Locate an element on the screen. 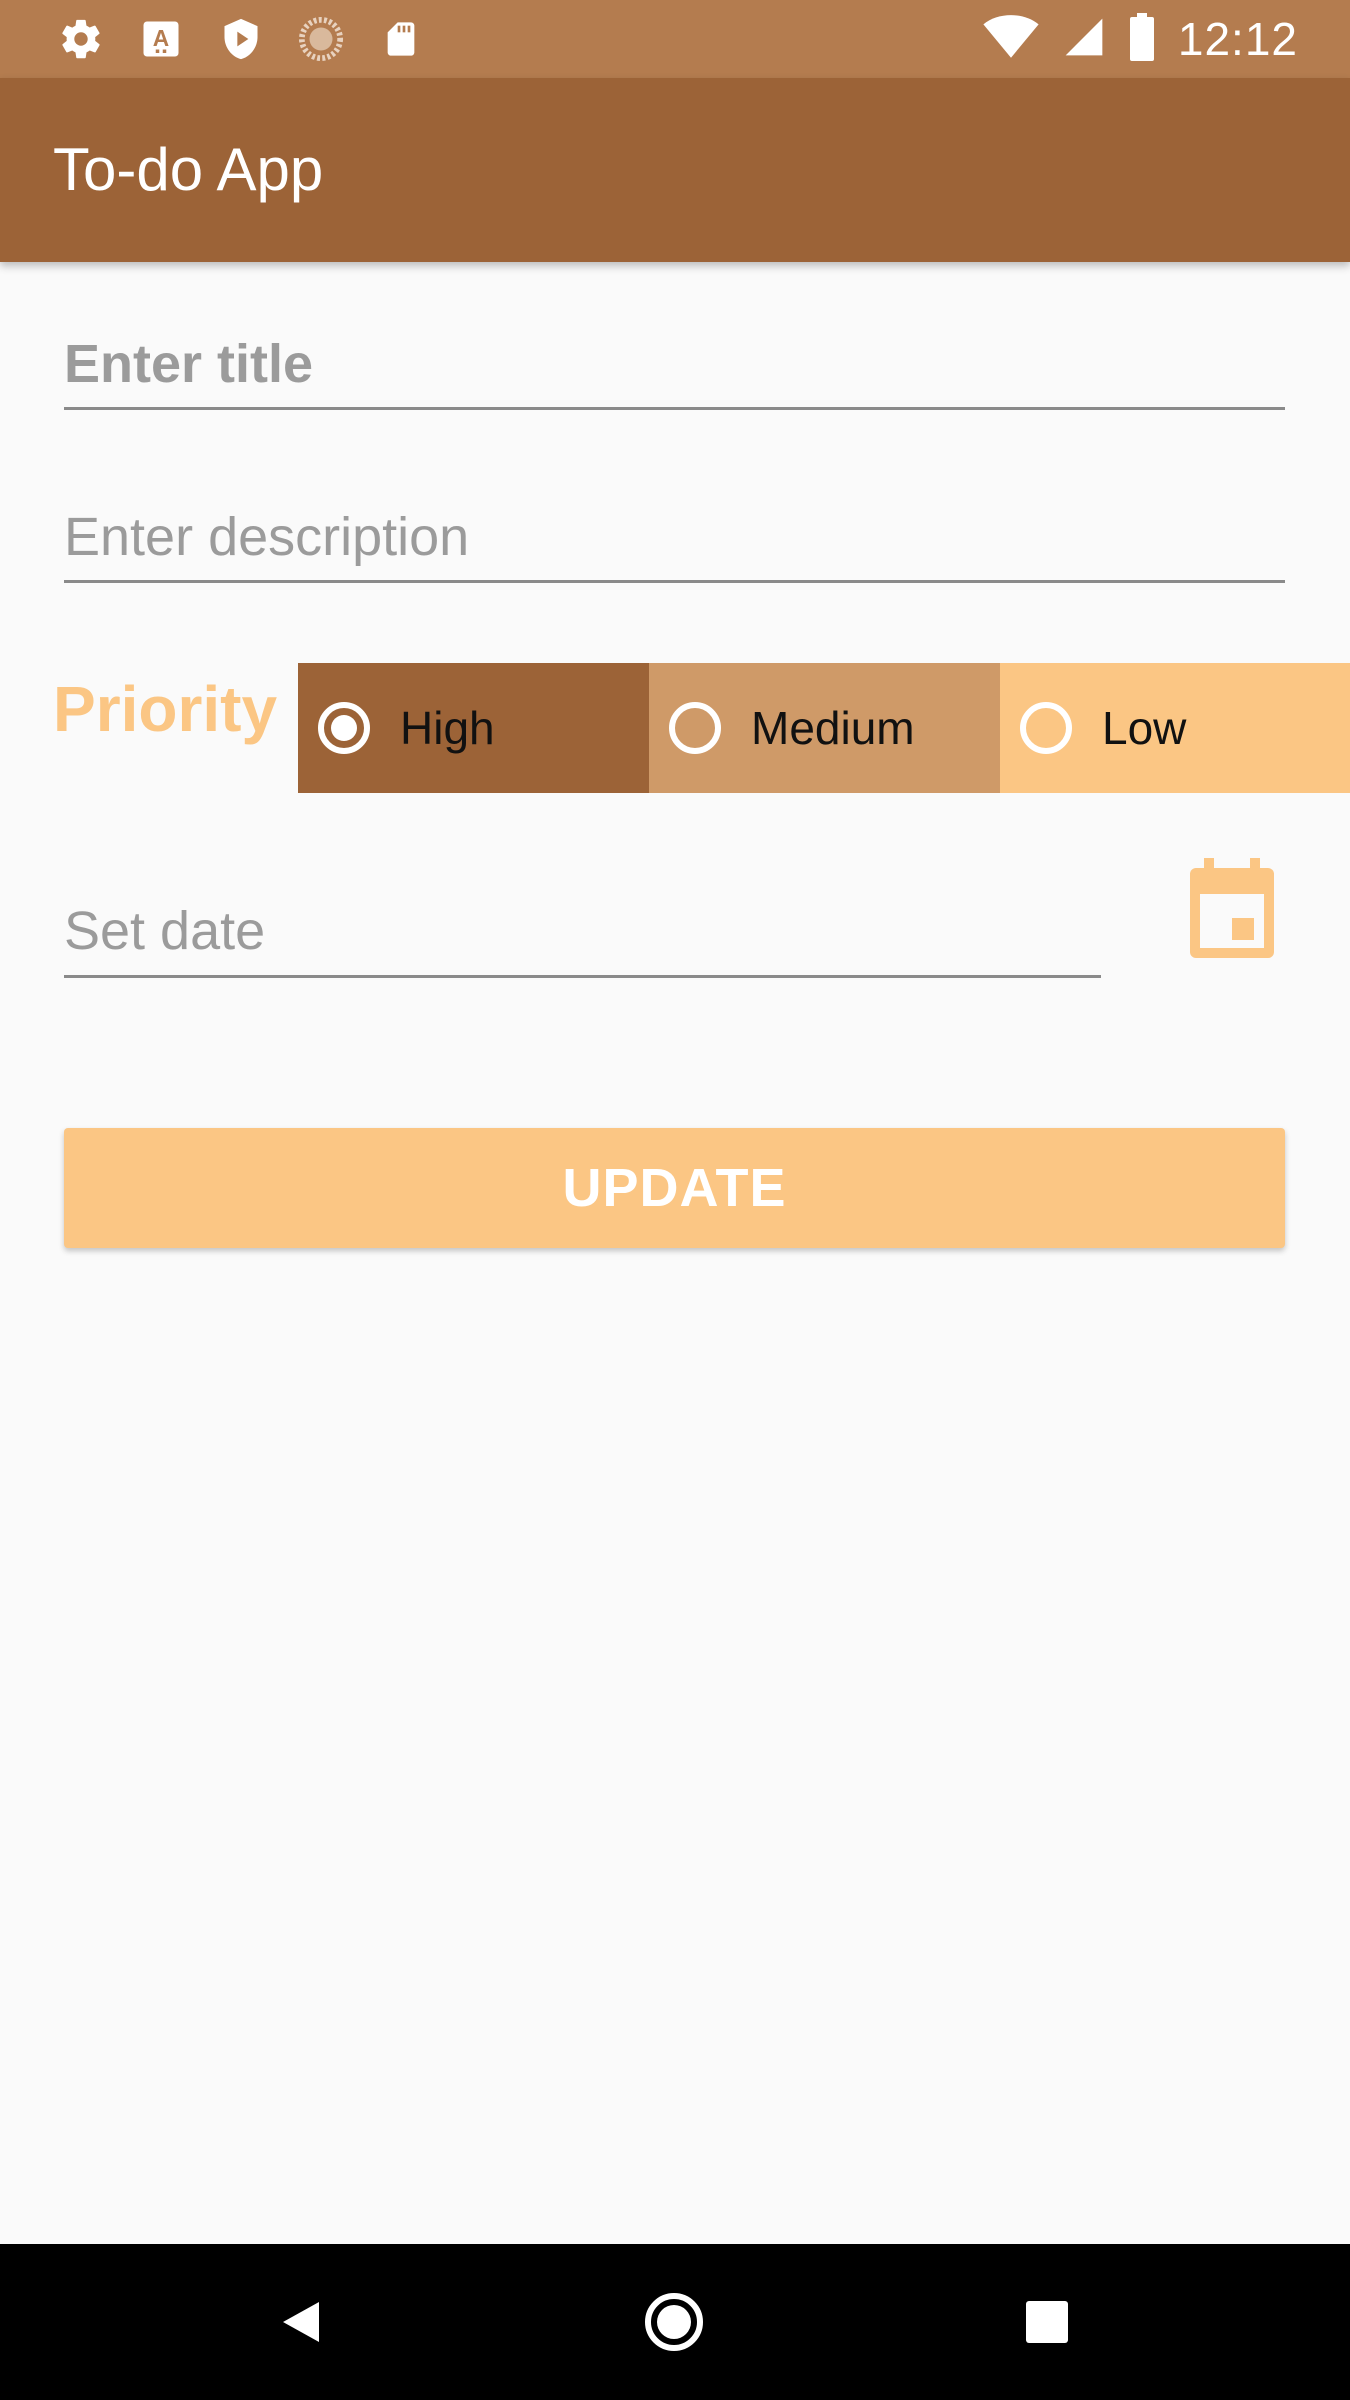  description-field is located at coordinates (674, 539).